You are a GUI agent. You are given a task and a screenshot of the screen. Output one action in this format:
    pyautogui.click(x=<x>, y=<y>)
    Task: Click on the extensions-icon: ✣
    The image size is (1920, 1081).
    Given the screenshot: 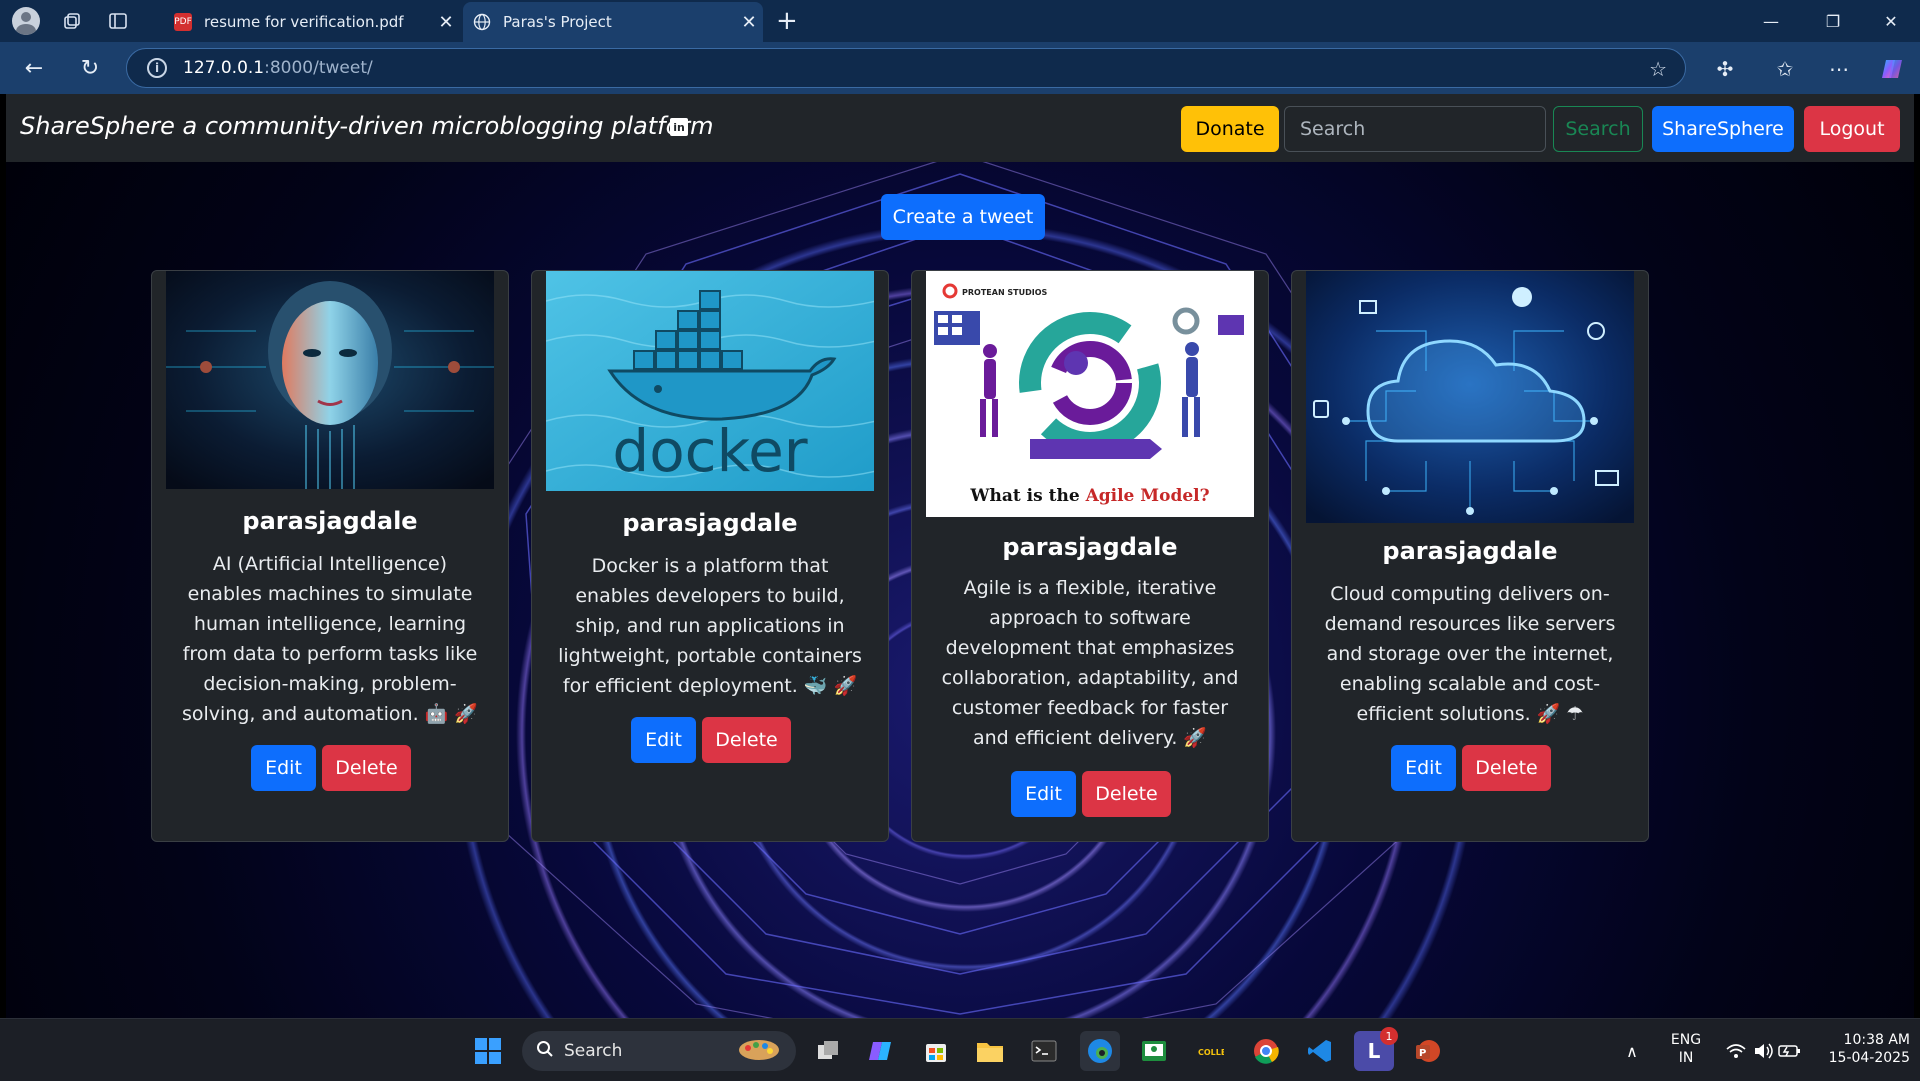 What is the action you would take?
    pyautogui.click(x=1725, y=69)
    